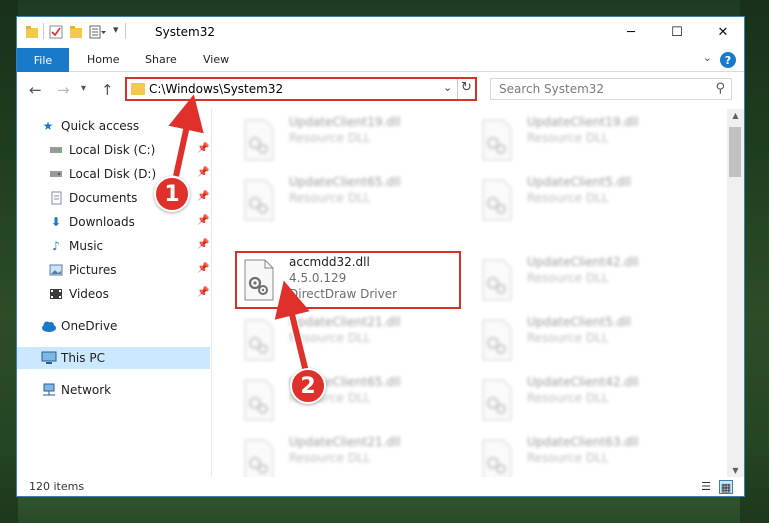 Image resolution: width=769 pixels, height=523 pixels. What do you see at coordinates (172, 194) in the screenshot?
I see `step-badge-1: 1` at bounding box center [172, 194].